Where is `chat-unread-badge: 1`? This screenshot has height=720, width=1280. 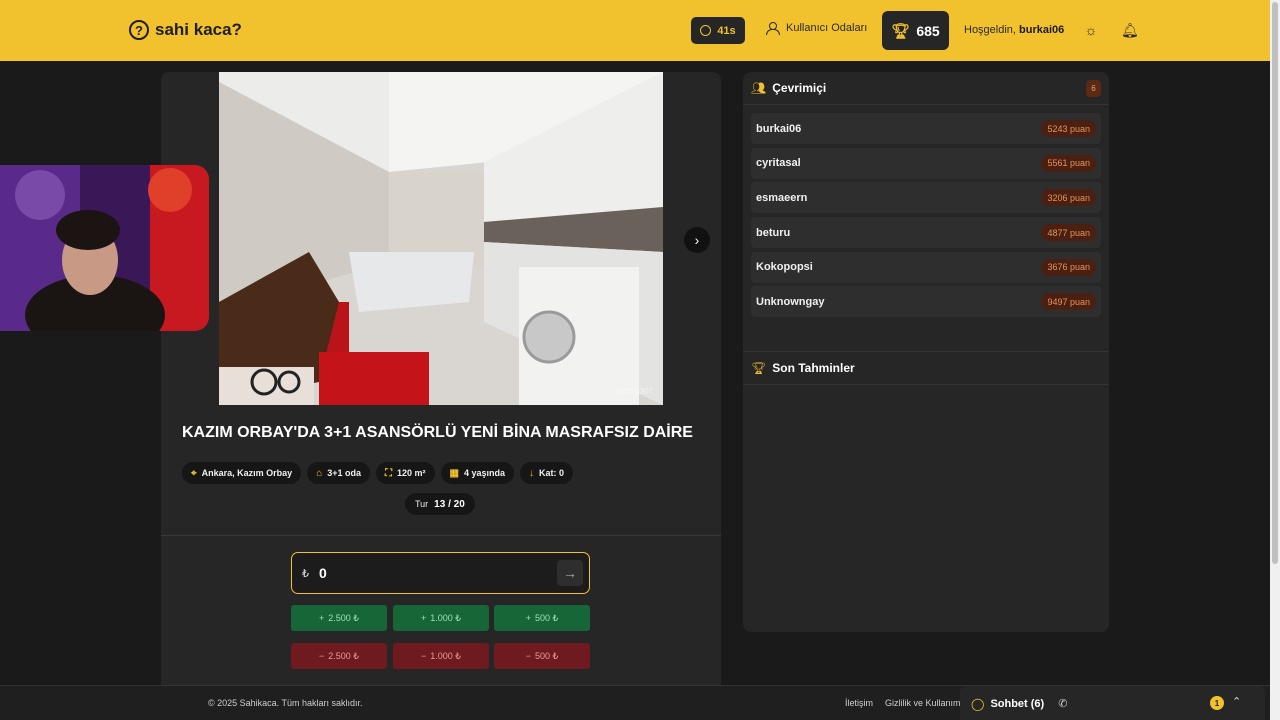 chat-unread-badge: 1 is located at coordinates (1217, 703).